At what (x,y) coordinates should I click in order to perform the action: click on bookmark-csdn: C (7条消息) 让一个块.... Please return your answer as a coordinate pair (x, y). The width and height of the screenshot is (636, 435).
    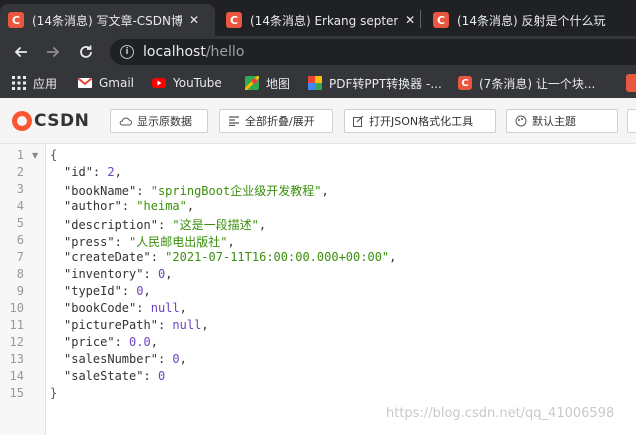
    Looking at the image, I should click on (526, 83).